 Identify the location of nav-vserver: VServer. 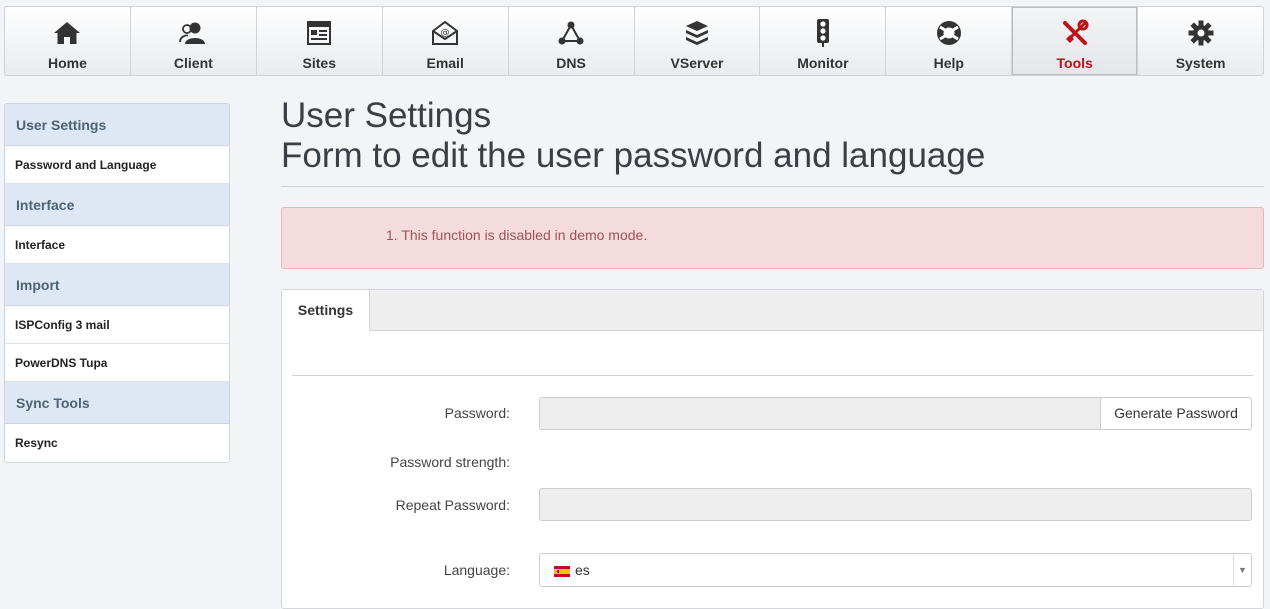
(698, 41).